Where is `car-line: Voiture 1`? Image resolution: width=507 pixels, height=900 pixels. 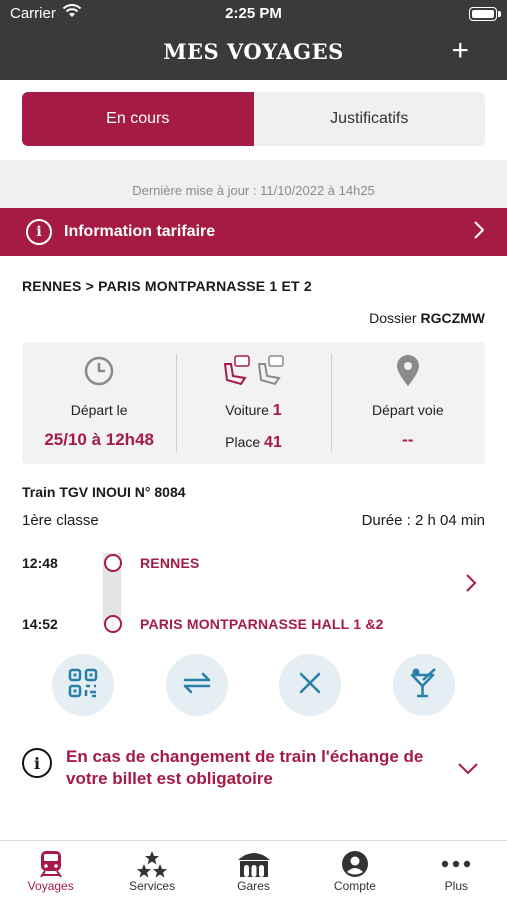 car-line: Voiture 1 is located at coordinates (253, 411).